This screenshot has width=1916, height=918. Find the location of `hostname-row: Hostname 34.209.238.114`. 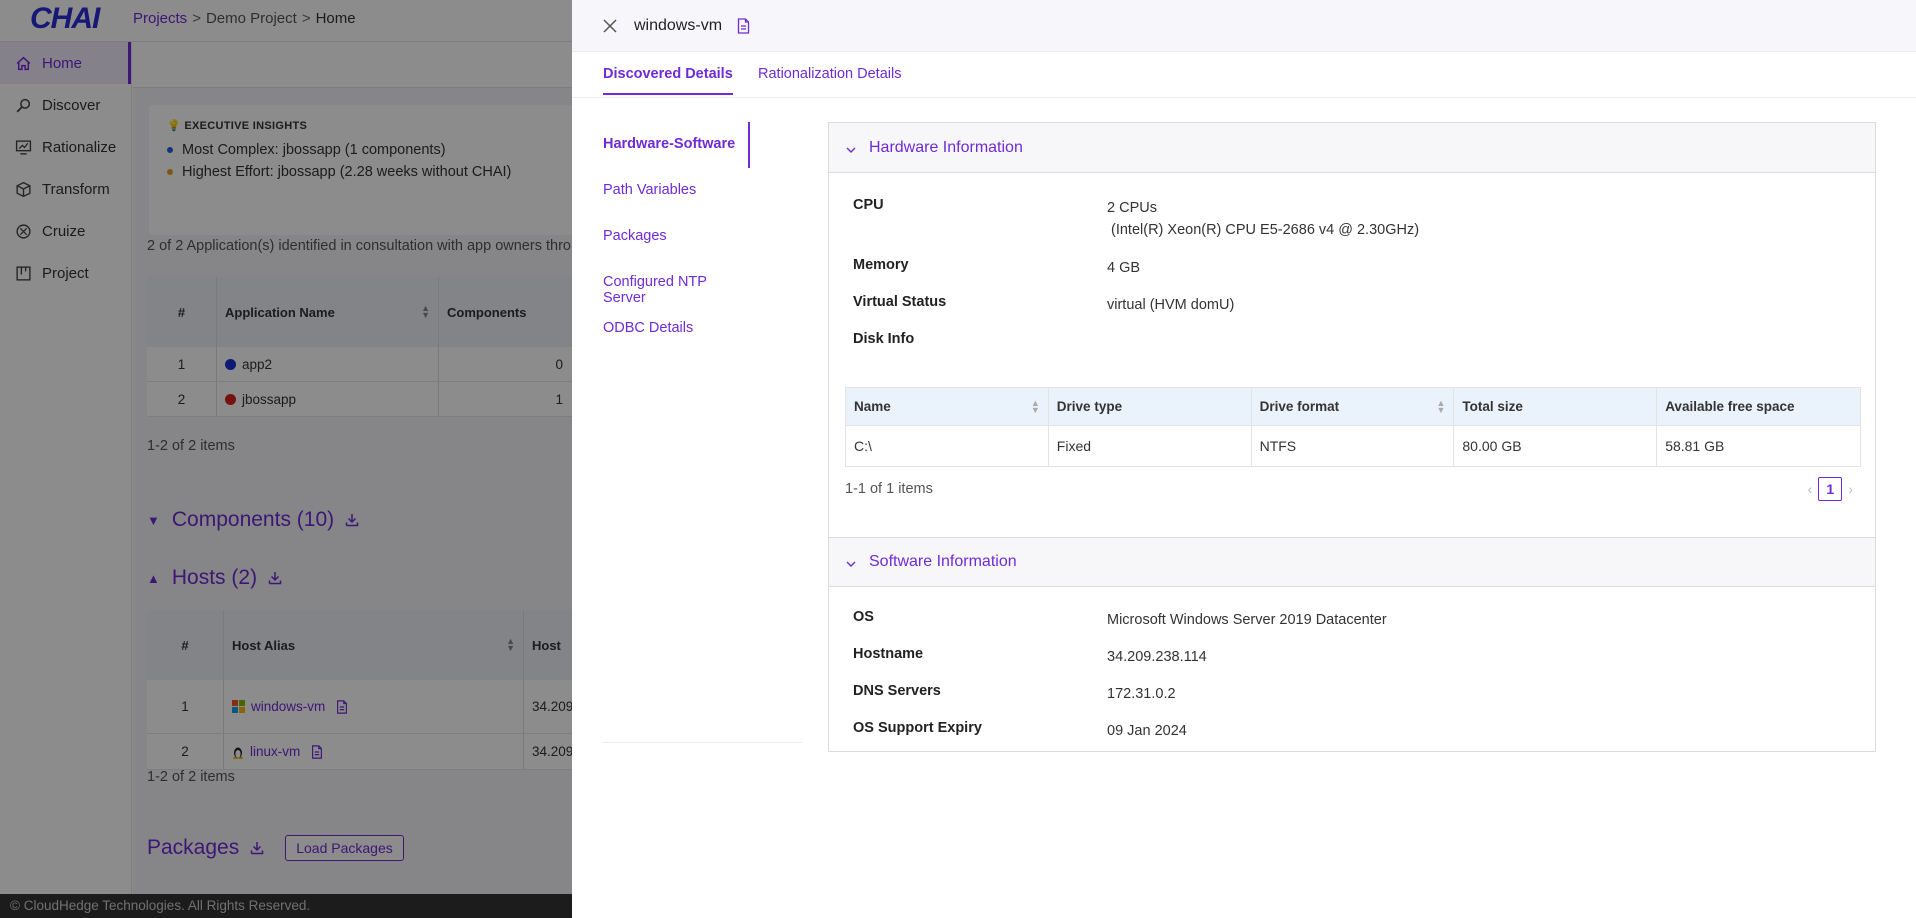

hostname-row: Hostname 34.209.238.114 is located at coordinates (1352, 656).